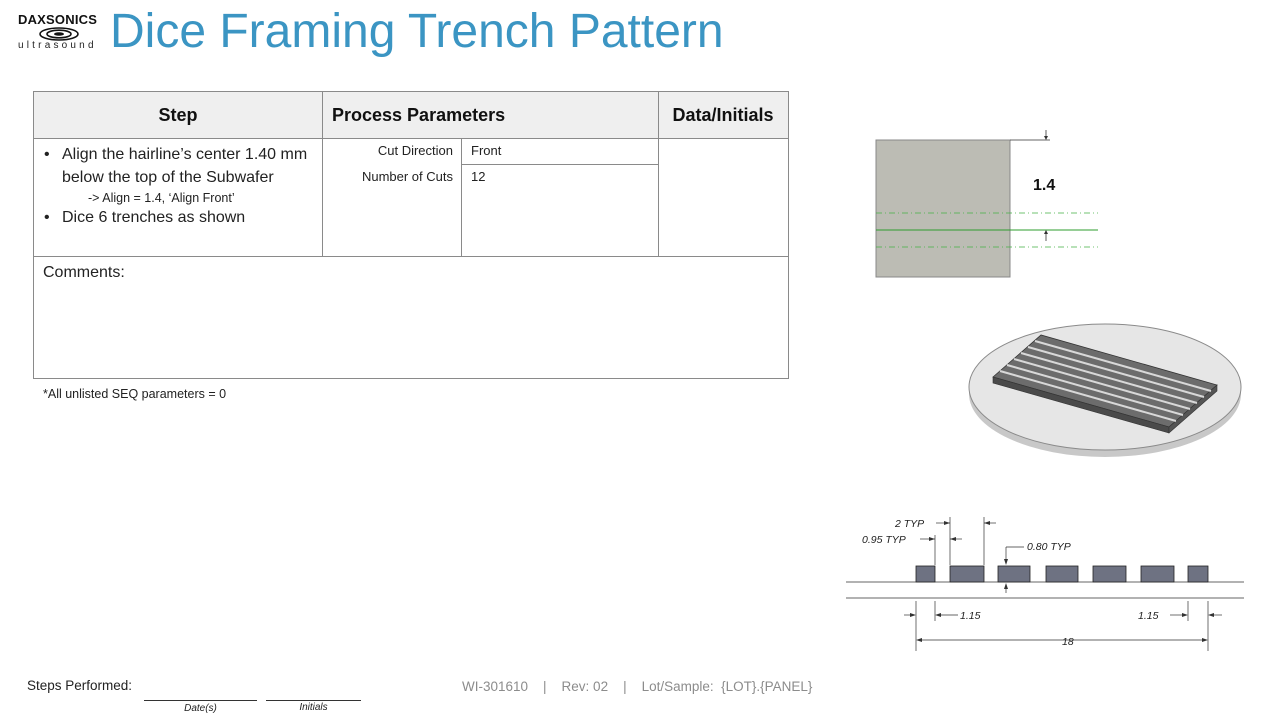 The width and height of the screenshot is (1280, 720). I want to click on dim-18-label: 18, so click(1068, 642).